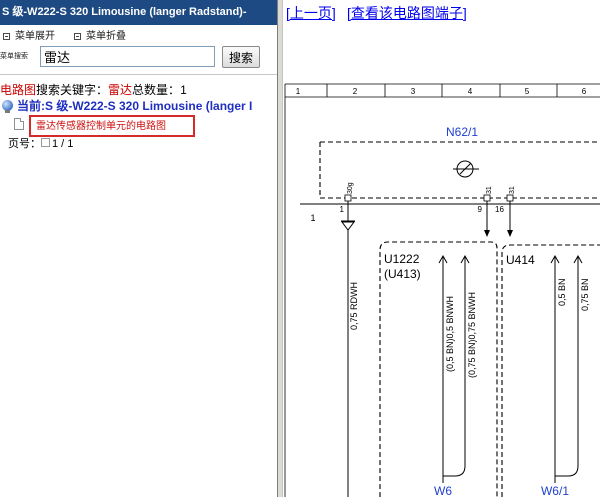  I want to click on globe-icon, so click(7, 106).